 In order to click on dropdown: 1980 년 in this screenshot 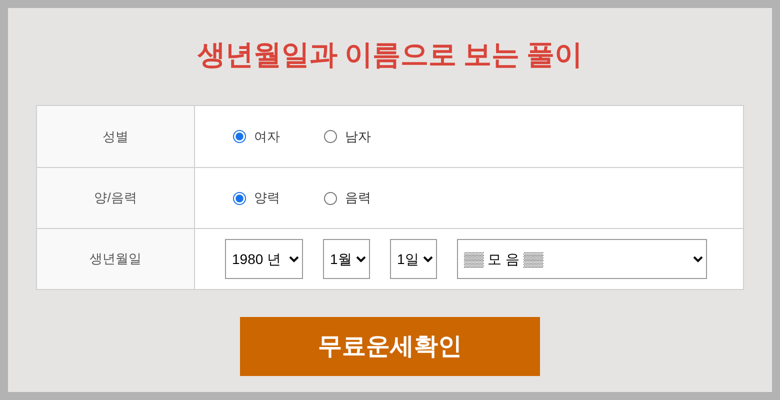, I will do `click(264, 259)`.